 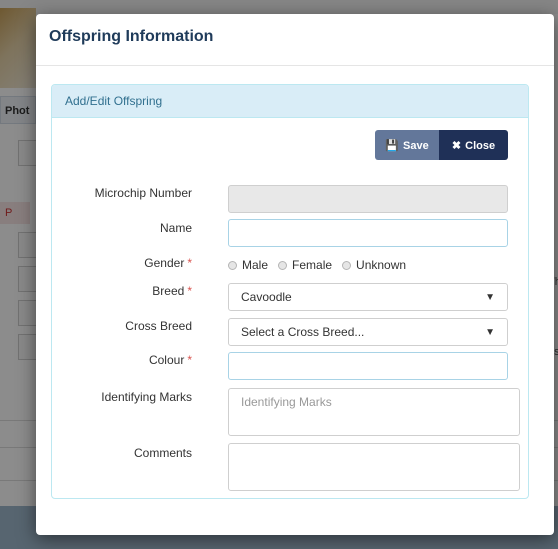 I want to click on name-label-text: Name, so click(x=175, y=228).